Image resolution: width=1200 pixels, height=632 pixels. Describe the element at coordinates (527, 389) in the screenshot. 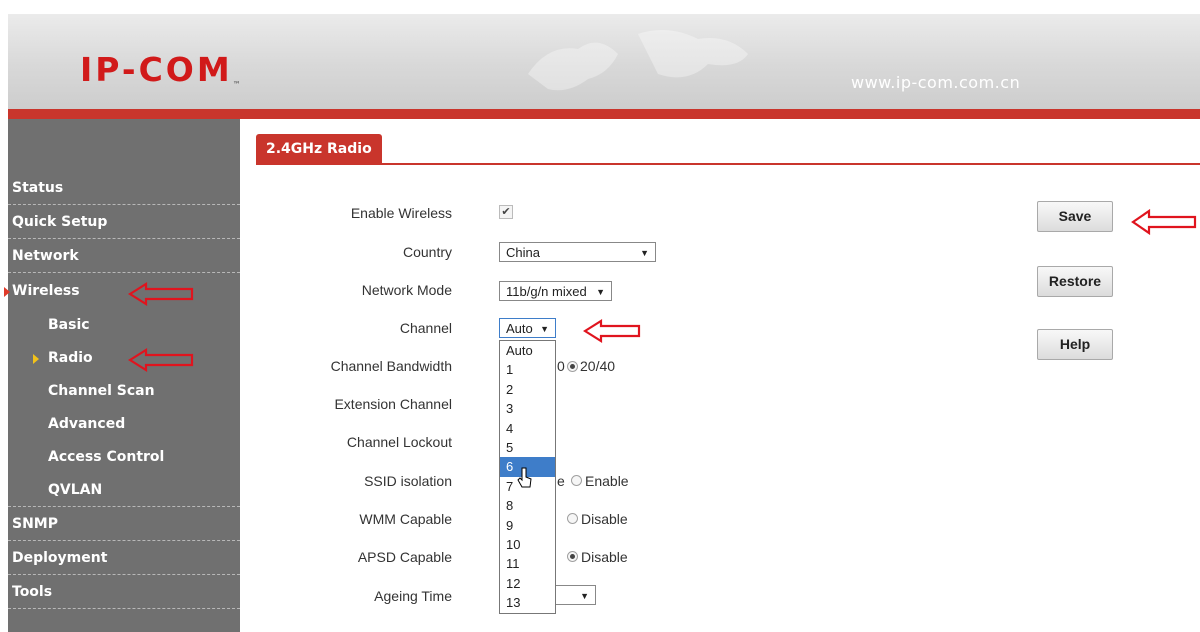

I see `channel-option: 2` at that location.